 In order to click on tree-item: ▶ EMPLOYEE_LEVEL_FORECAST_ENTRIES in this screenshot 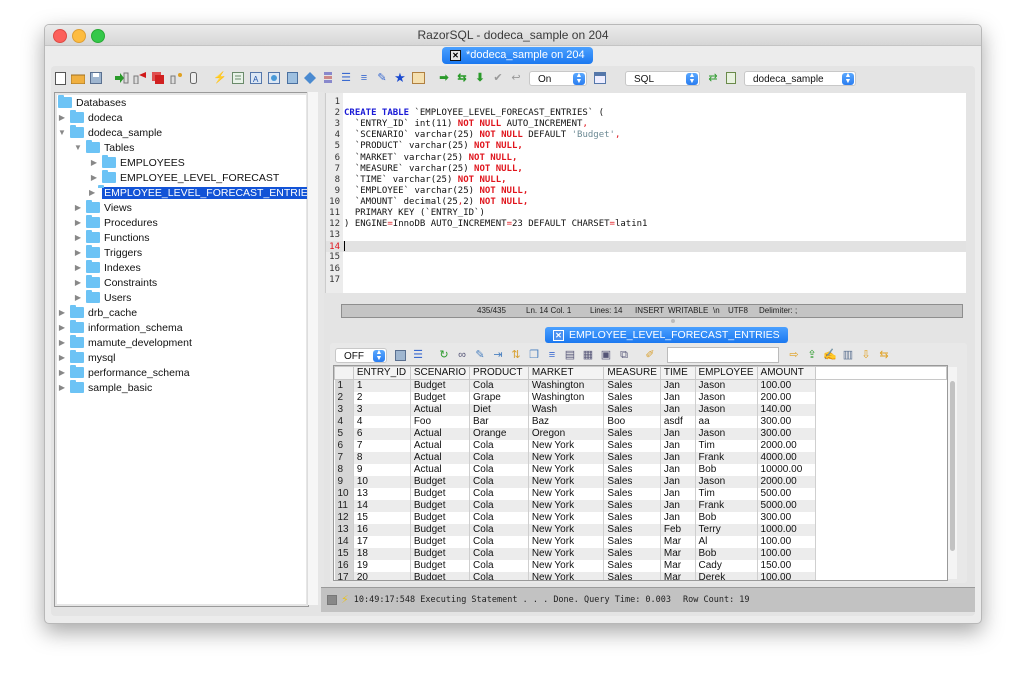, I will do `click(187, 192)`.